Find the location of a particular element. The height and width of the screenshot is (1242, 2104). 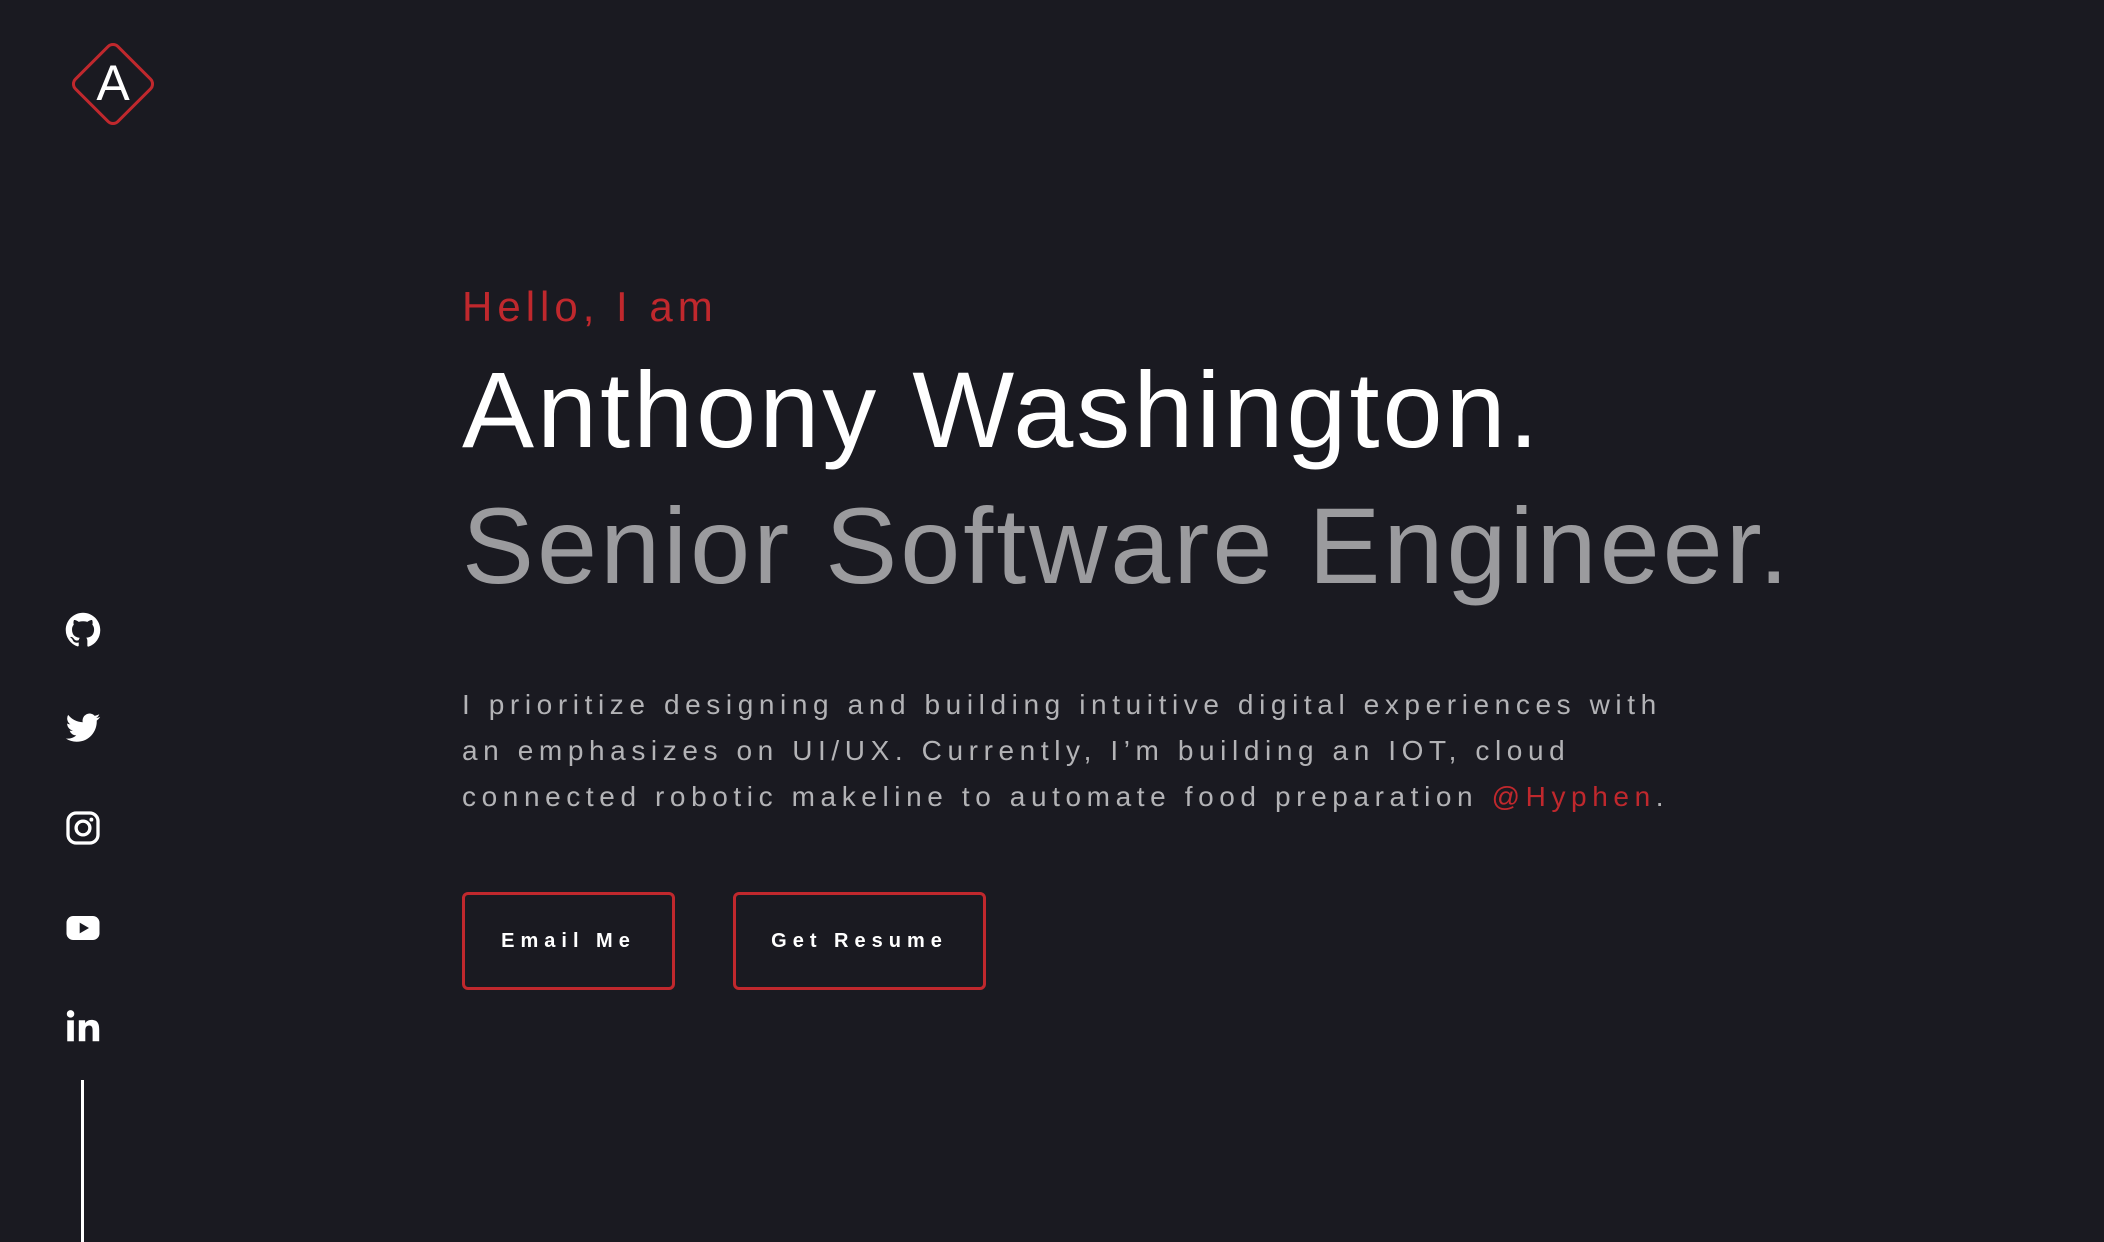

instagram-icon is located at coordinates (83, 828).